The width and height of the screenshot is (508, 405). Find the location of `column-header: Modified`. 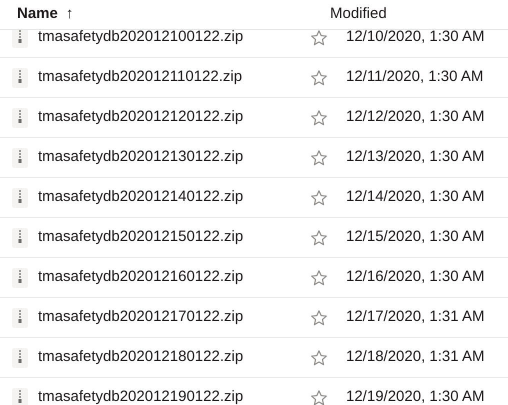

column-header: Modified is located at coordinates (358, 13).